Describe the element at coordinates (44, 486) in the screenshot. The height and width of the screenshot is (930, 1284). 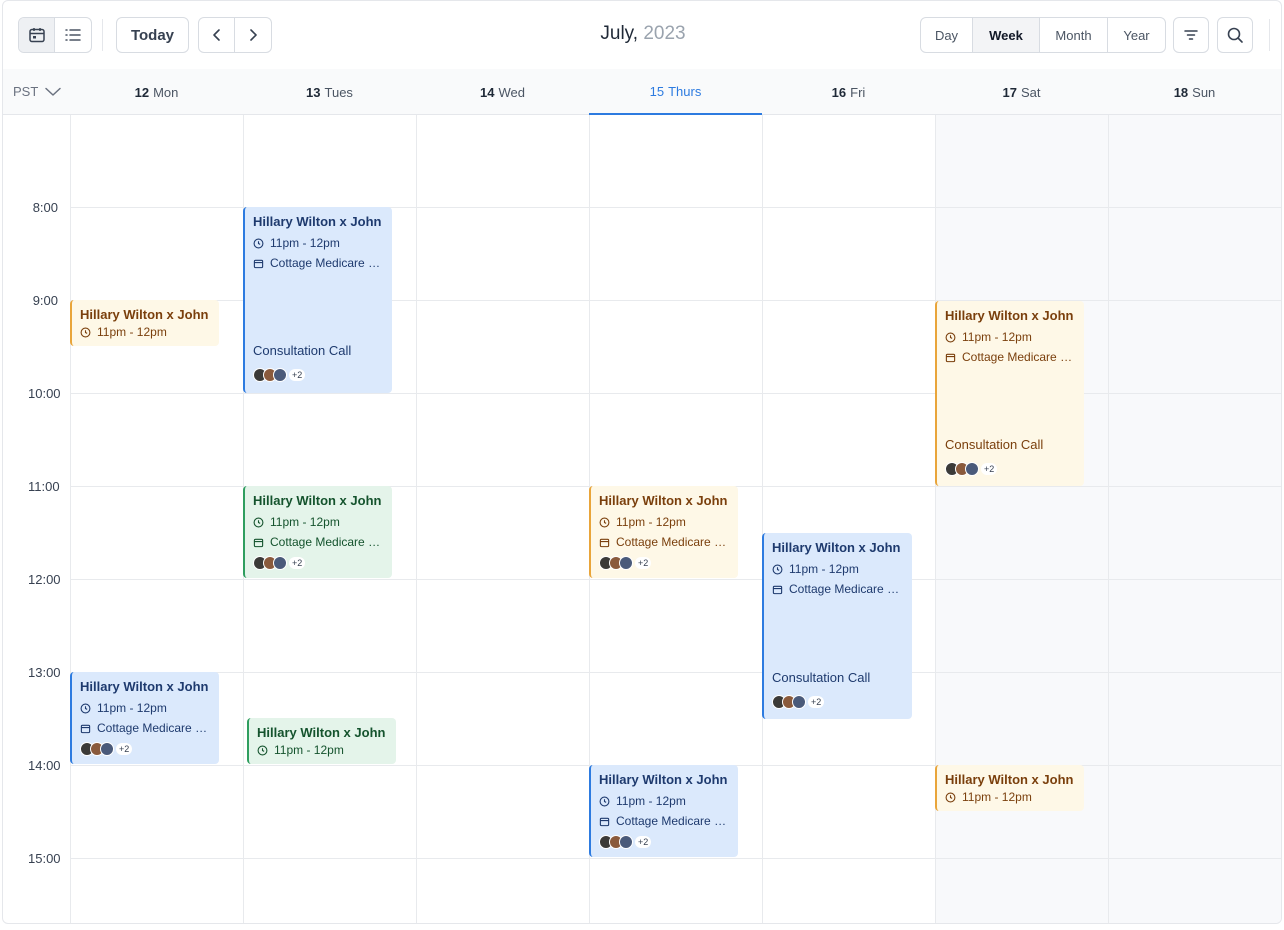
I see `time-label: 11:00` at that location.